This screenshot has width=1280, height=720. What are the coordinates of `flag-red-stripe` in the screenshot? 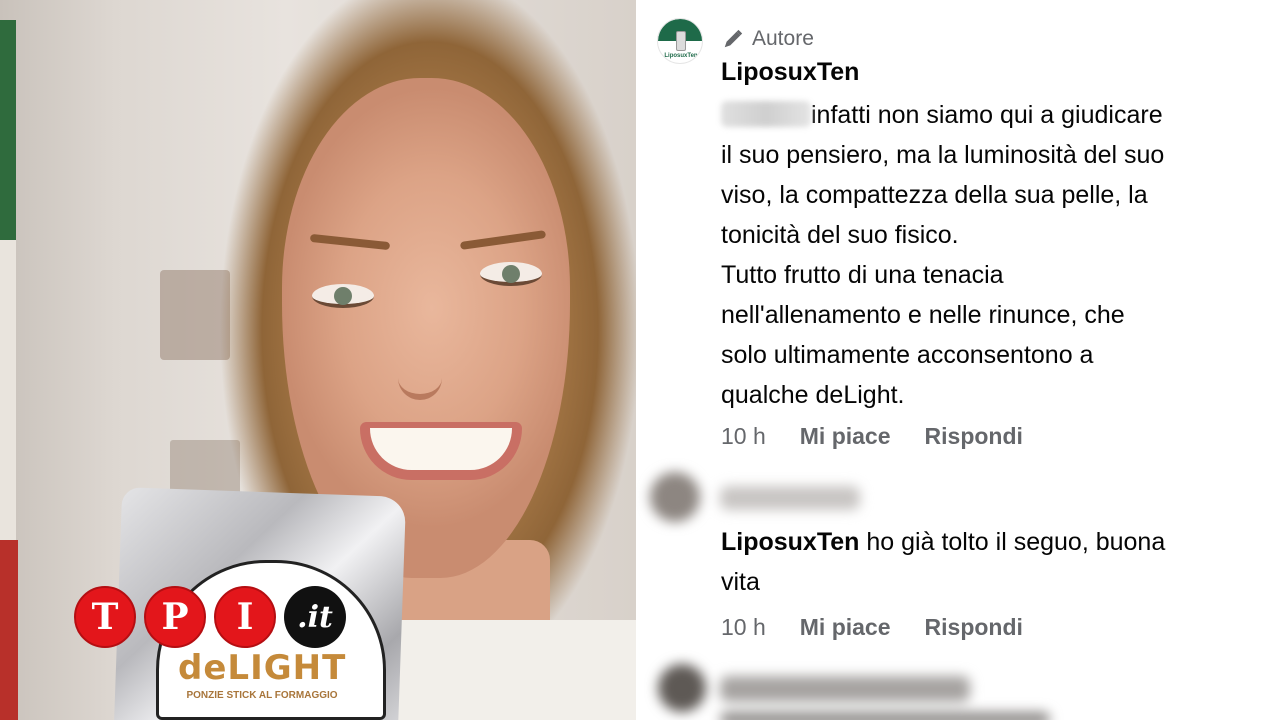 It's located at (9, 630).